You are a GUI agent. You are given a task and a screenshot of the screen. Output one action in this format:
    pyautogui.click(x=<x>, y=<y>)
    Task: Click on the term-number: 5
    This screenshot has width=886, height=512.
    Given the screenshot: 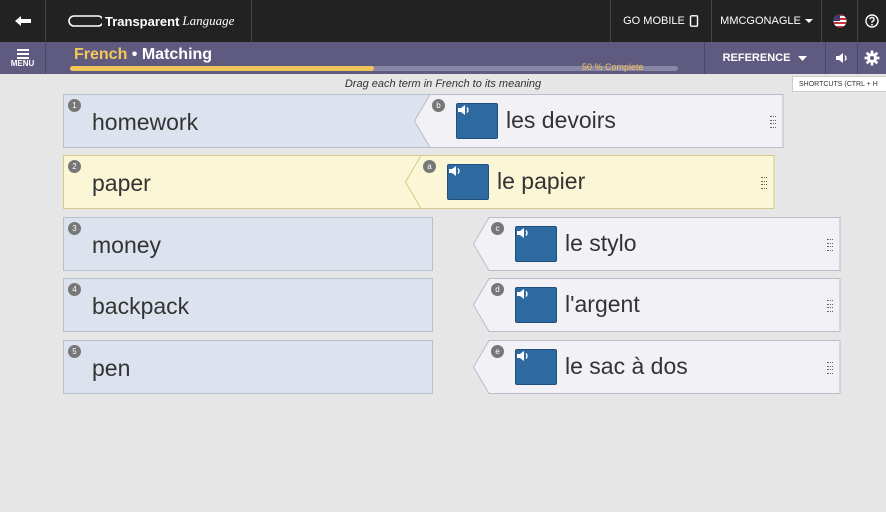 What is the action you would take?
    pyautogui.click(x=74, y=351)
    